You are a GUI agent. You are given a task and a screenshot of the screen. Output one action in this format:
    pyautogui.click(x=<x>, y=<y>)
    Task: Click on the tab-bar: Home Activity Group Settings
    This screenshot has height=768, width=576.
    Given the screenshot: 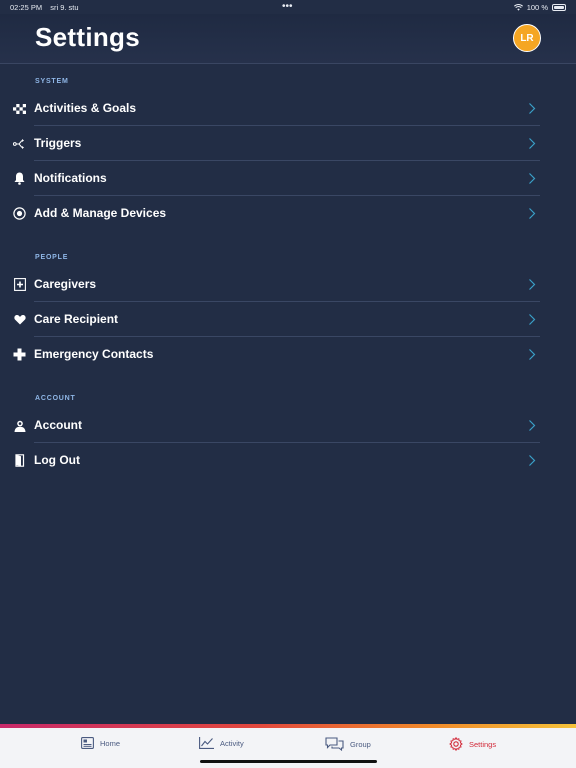 What is the action you would take?
    pyautogui.click(x=288, y=748)
    